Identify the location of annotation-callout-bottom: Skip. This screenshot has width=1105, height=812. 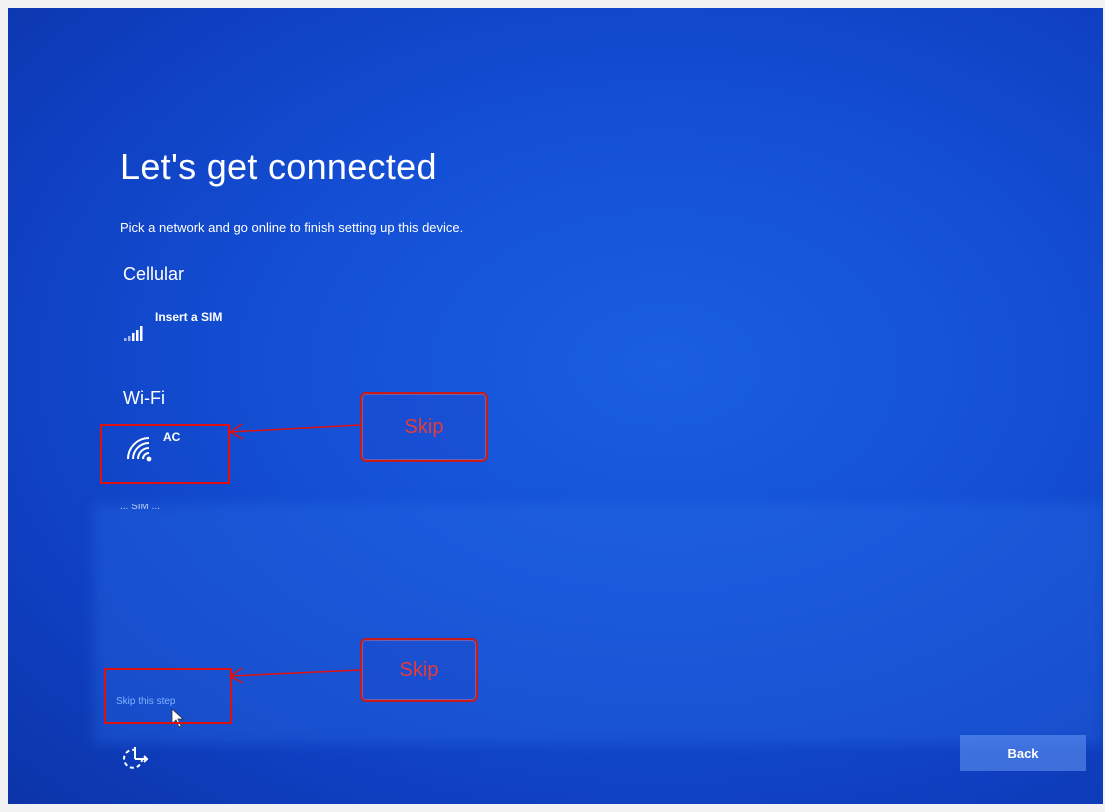
(419, 670).